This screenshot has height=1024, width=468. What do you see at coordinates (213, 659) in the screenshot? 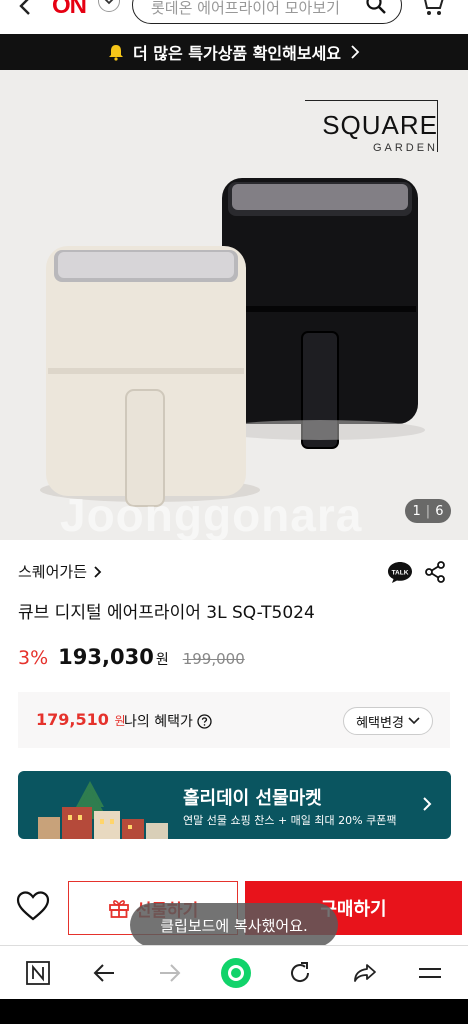
I see `original-price: 199,000` at bounding box center [213, 659].